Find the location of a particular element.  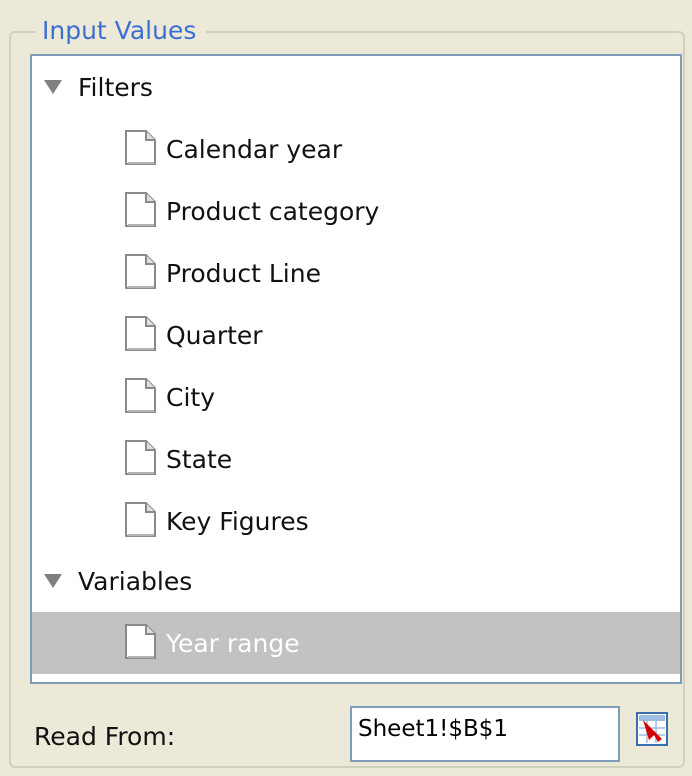

tree-item-city: City is located at coordinates (356, 397).